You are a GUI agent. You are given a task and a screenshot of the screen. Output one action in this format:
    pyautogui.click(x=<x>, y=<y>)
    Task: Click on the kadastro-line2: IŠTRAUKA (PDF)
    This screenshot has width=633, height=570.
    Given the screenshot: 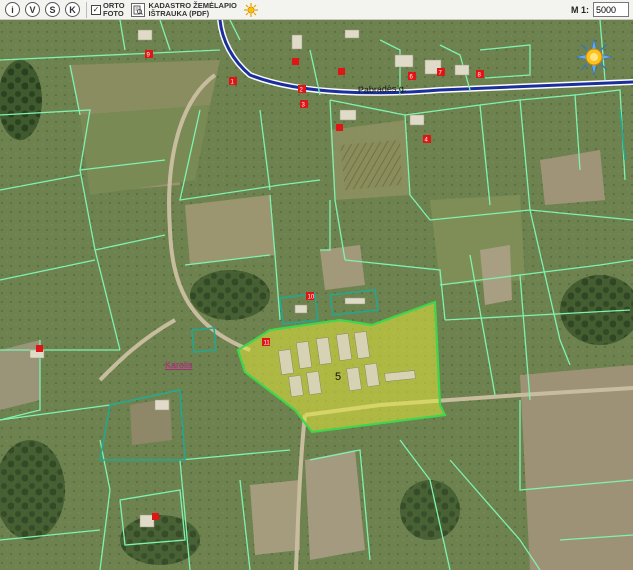 What is the action you would take?
    pyautogui.click(x=179, y=13)
    